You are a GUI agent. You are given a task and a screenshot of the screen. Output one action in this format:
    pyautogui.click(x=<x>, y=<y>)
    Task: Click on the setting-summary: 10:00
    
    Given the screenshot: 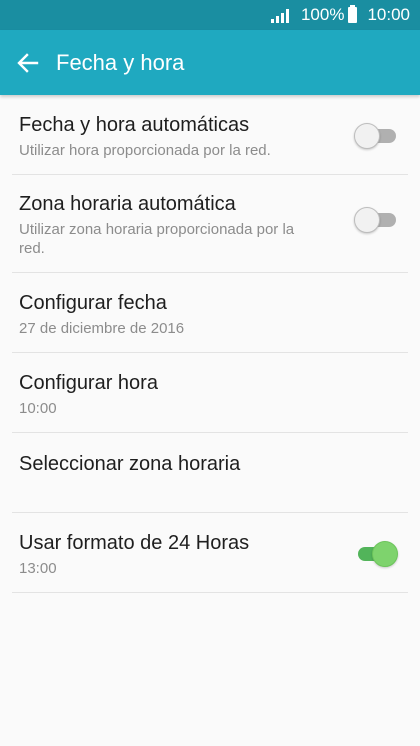 What is the action you would take?
    pyautogui.click(x=38, y=408)
    